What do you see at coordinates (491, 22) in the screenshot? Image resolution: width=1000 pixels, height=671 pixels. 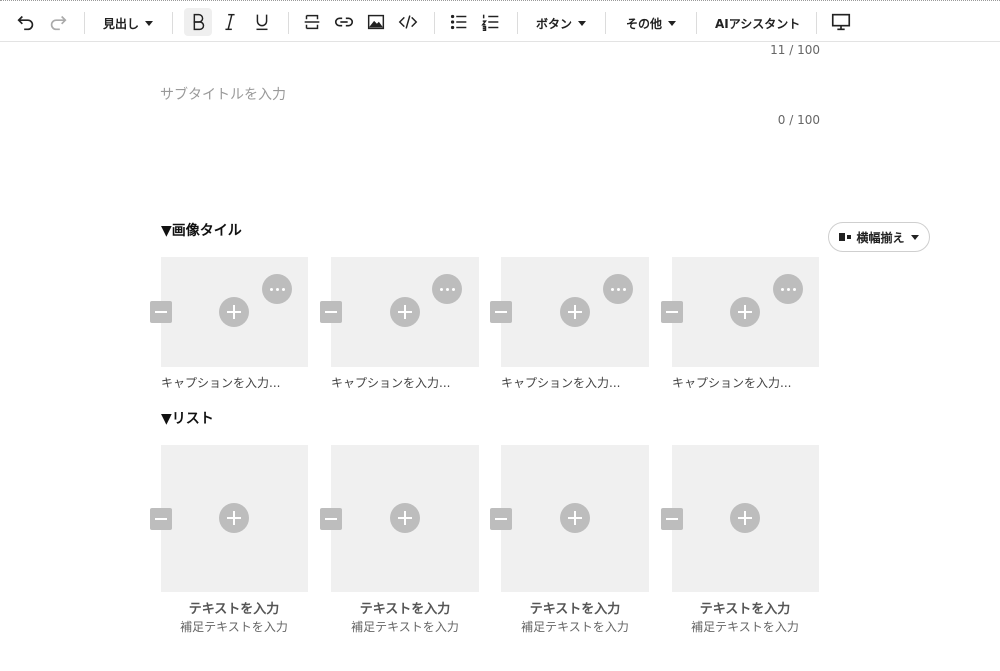 I see `numbered-list-icon` at bounding box center [491, 22].